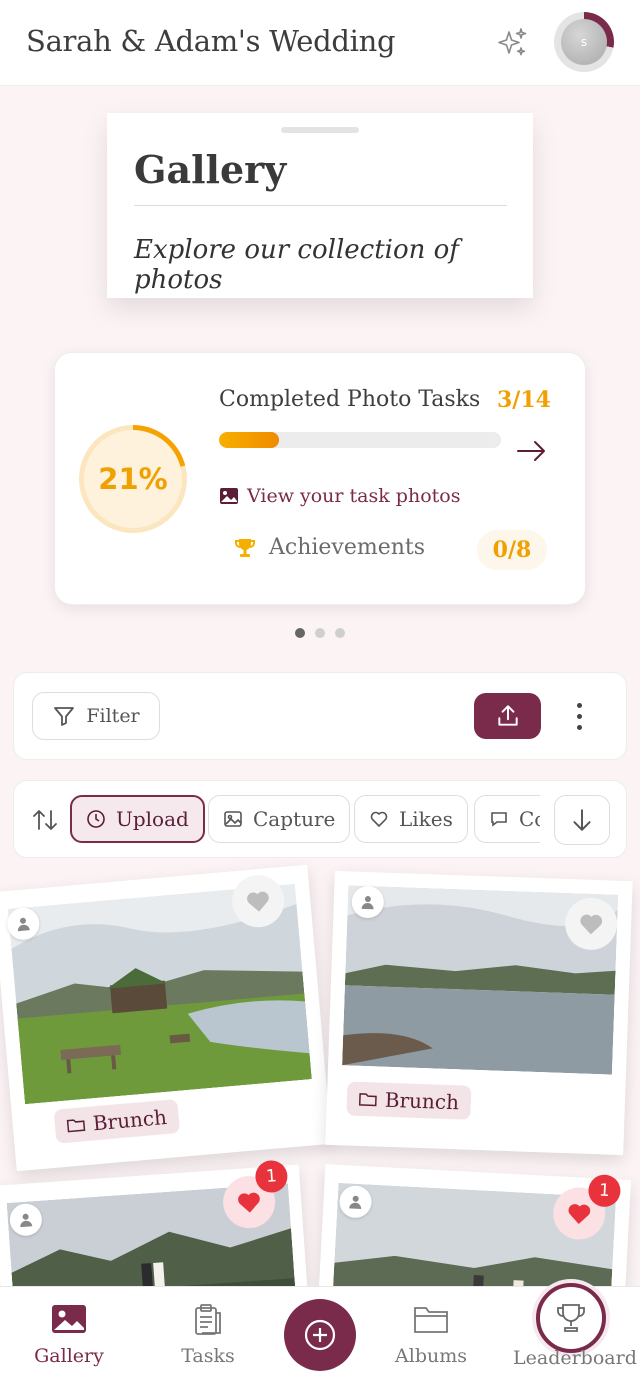 This screenshot has width=640, height=1385. Describe the element at coordinates (531, 451) in the screenshot. I see `arrow-right-icon` at that location.